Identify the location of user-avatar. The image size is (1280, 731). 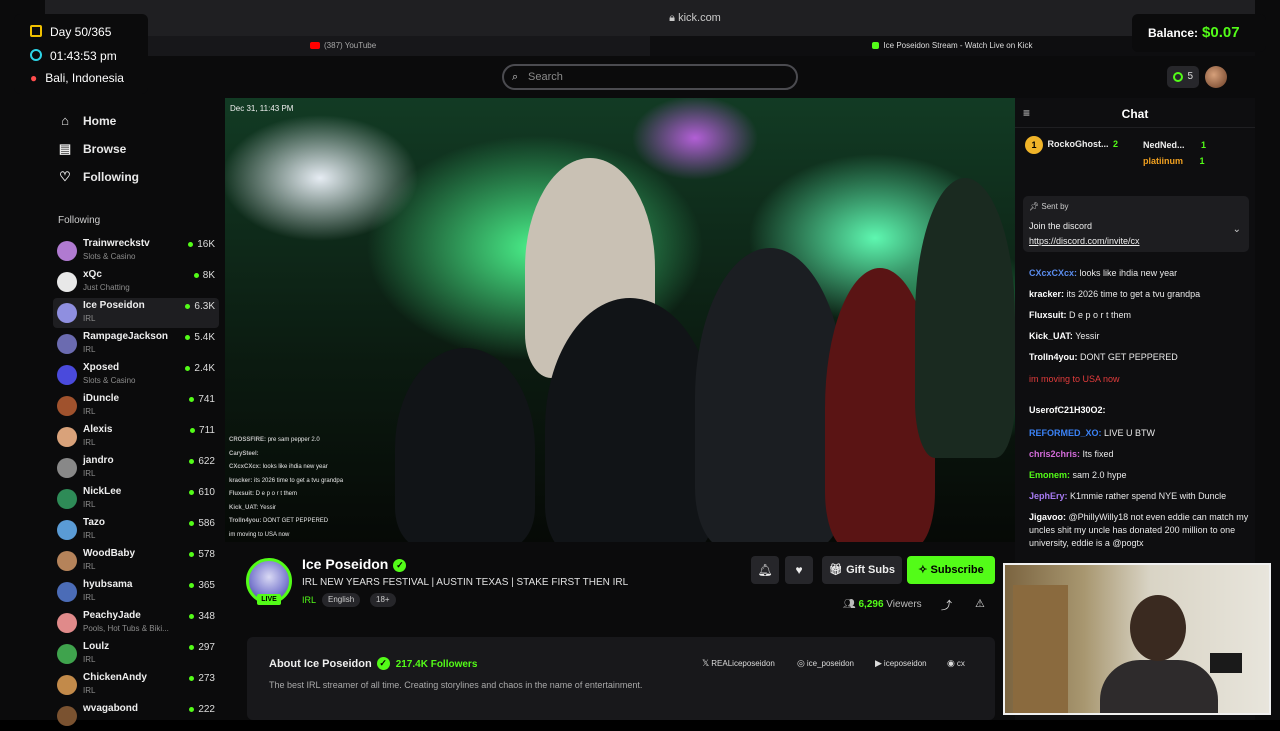
(1216, 77).